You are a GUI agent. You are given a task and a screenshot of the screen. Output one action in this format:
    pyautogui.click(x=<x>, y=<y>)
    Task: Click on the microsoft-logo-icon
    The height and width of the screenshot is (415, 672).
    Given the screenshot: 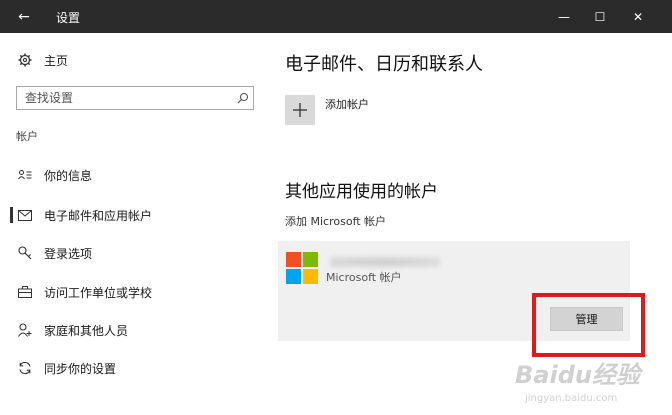 What is the action you would take?
    pyautogui.click(x=302, y=268)
    